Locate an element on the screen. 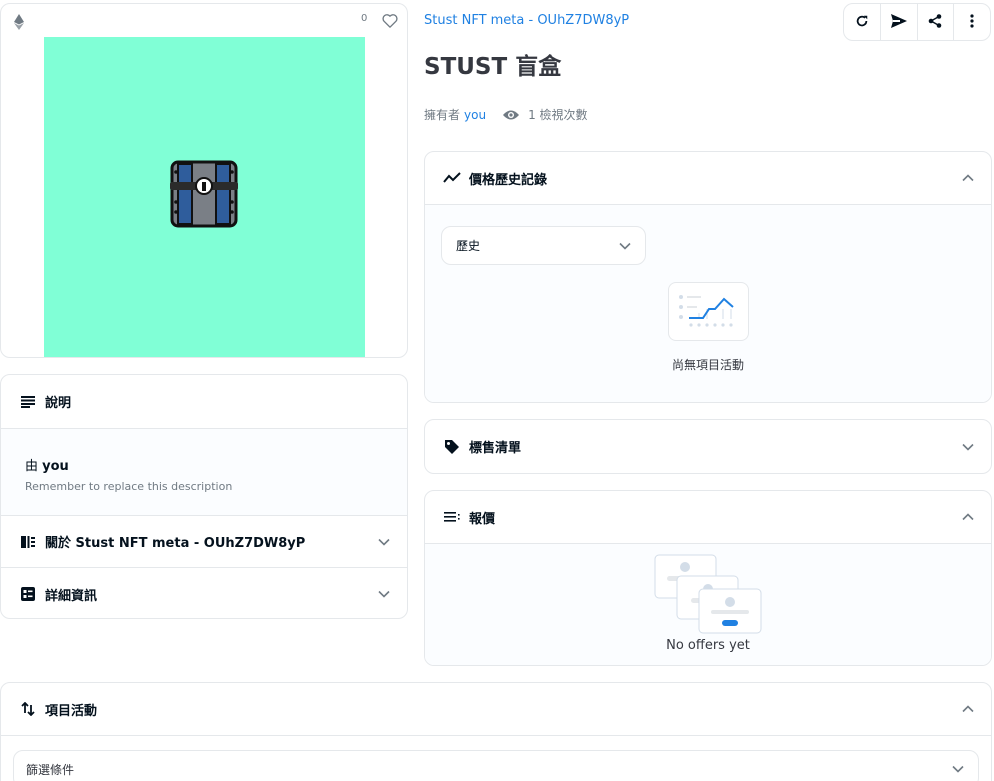 The image size is (994, 781). listings-header: 標售清單 is located at coordinates (708, 446).